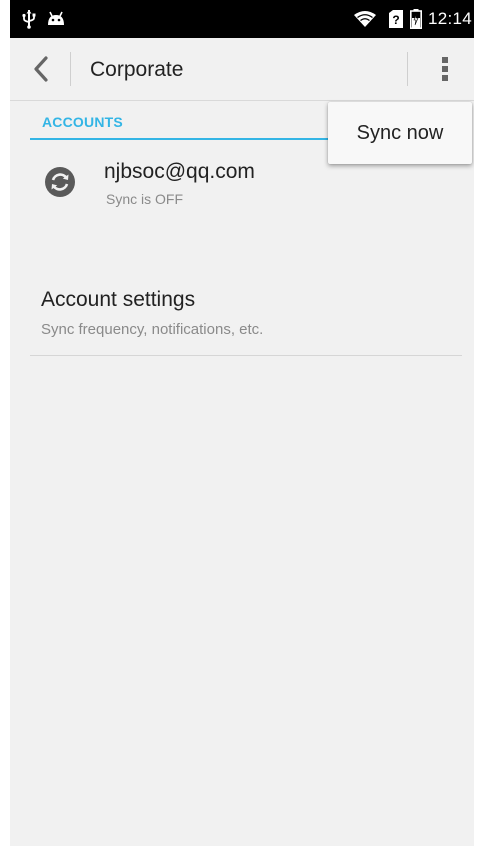 The width and height of the screenshot is (481, 846). What do you see at coordinates (118, 299) in the screenshot?
I see `account-settings-title: Account settings` at bounding box center [118, 299].